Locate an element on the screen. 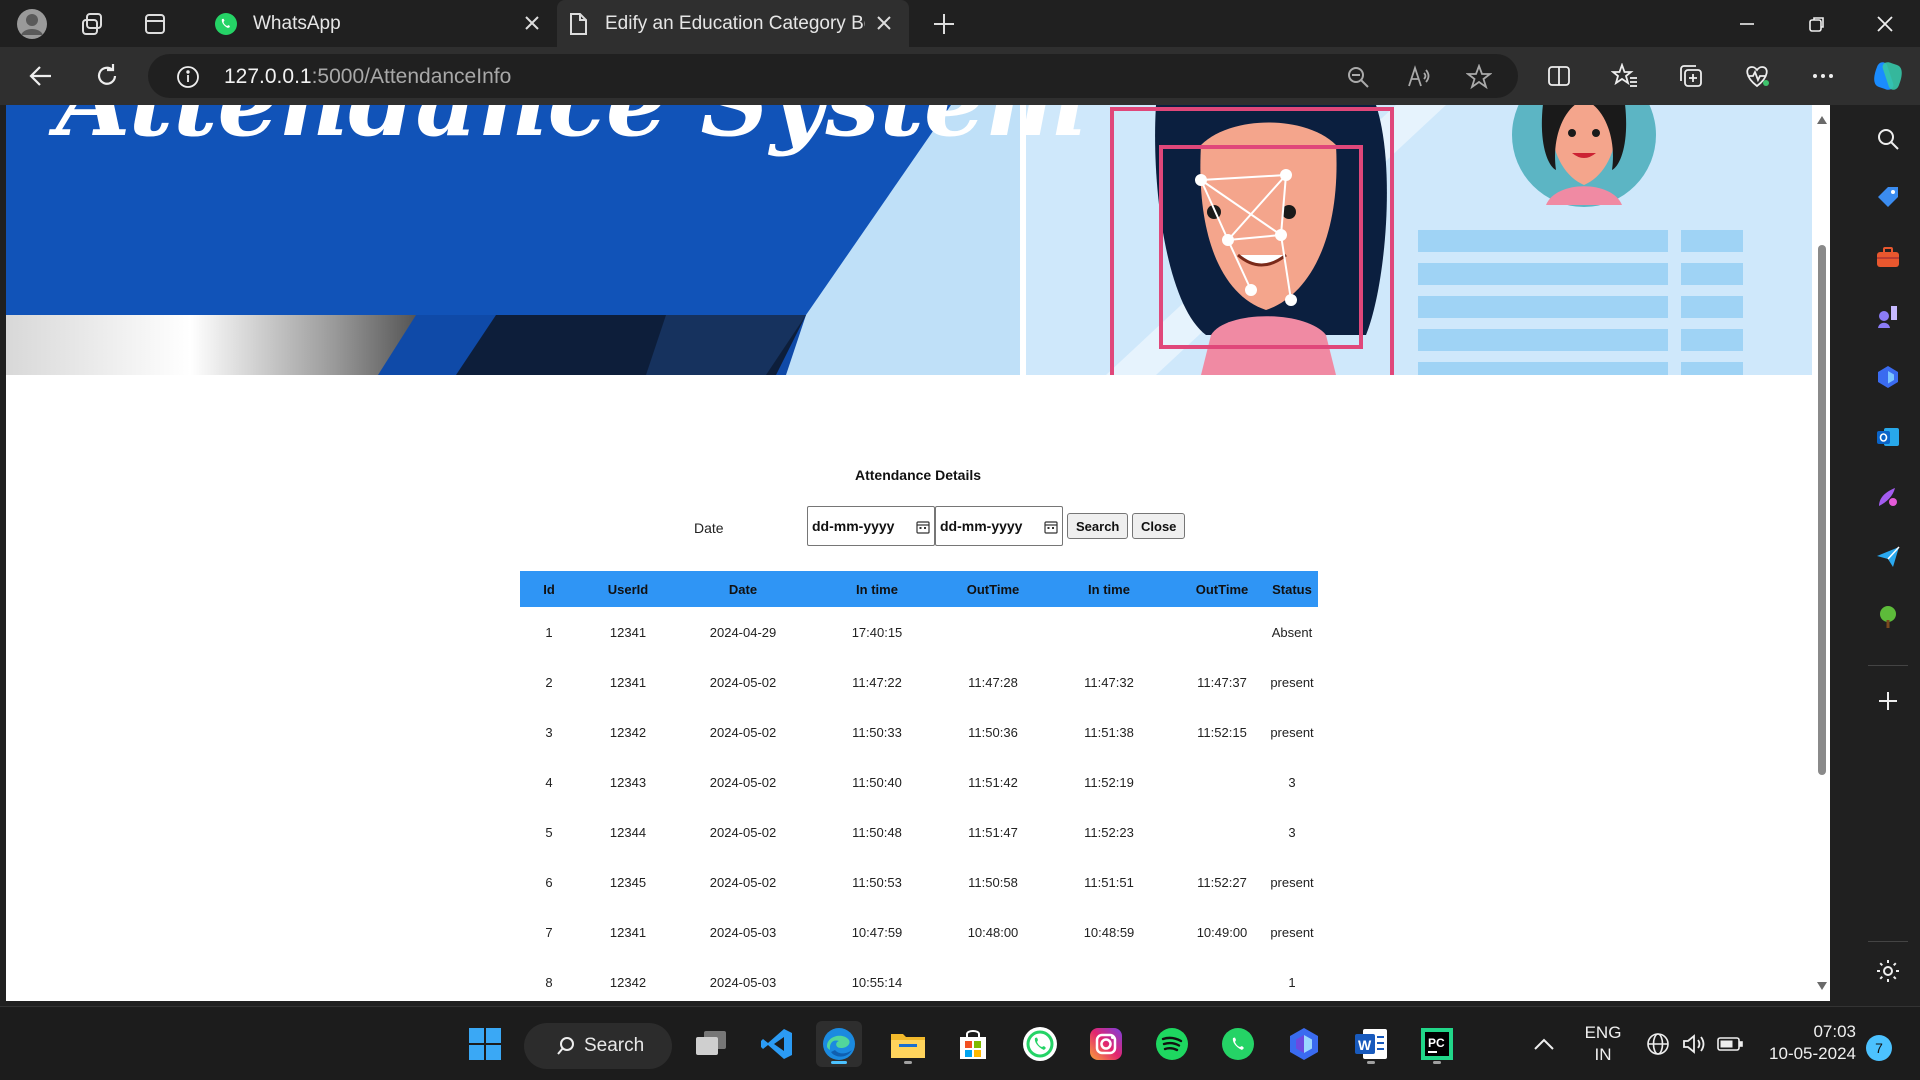  show-hidden-icons-icon is located at coordinates (1544, 1044).